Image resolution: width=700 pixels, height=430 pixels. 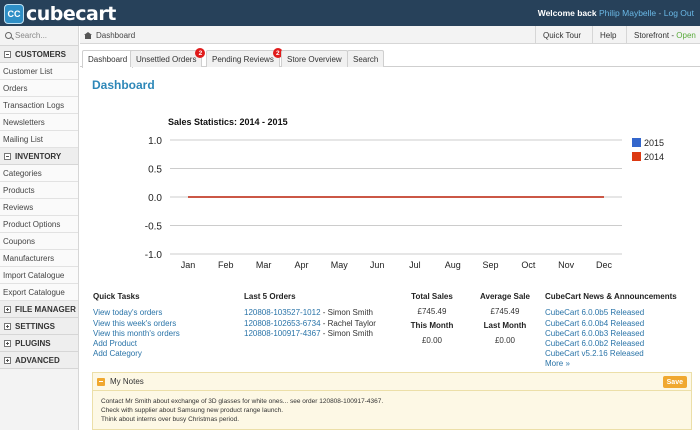 What do you see at coordinates (35, 326) in the screenshot?
I see `section-title: SETTINGS` at bounding box center [35, 326].